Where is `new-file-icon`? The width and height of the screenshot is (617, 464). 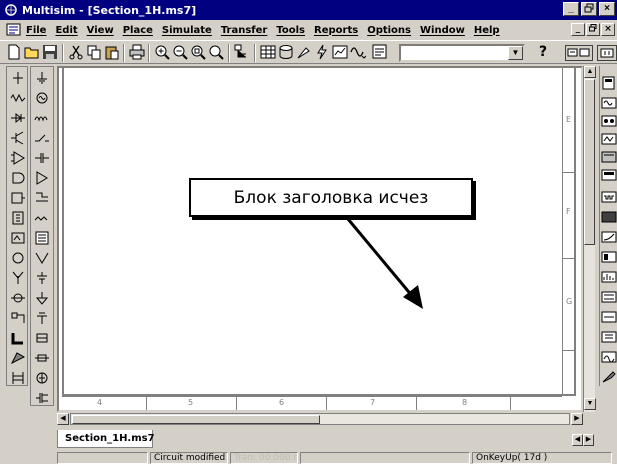 new-file-icon is located at coordinates (14, 52).